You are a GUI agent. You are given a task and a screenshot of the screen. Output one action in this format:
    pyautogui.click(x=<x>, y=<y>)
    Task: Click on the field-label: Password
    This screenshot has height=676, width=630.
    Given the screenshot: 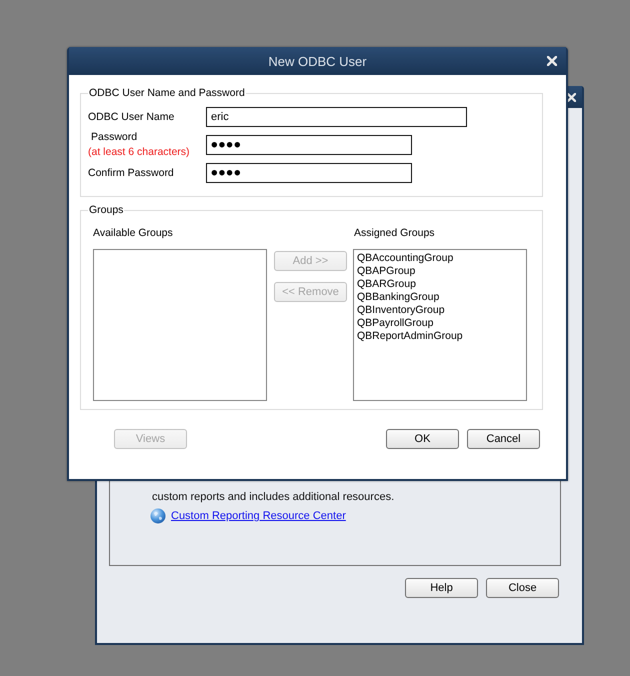 What is the action you would take?
    pyautogui.click(x=114, y=137)
    